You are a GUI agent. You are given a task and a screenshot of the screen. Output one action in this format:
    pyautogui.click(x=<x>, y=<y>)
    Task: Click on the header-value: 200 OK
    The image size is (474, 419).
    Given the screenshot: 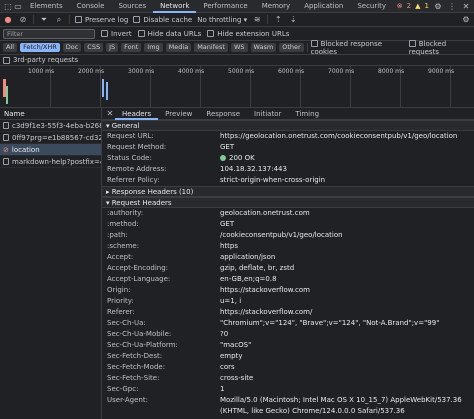 What is the action you would take?
    pyautogui.click(x=347, y=158)
    